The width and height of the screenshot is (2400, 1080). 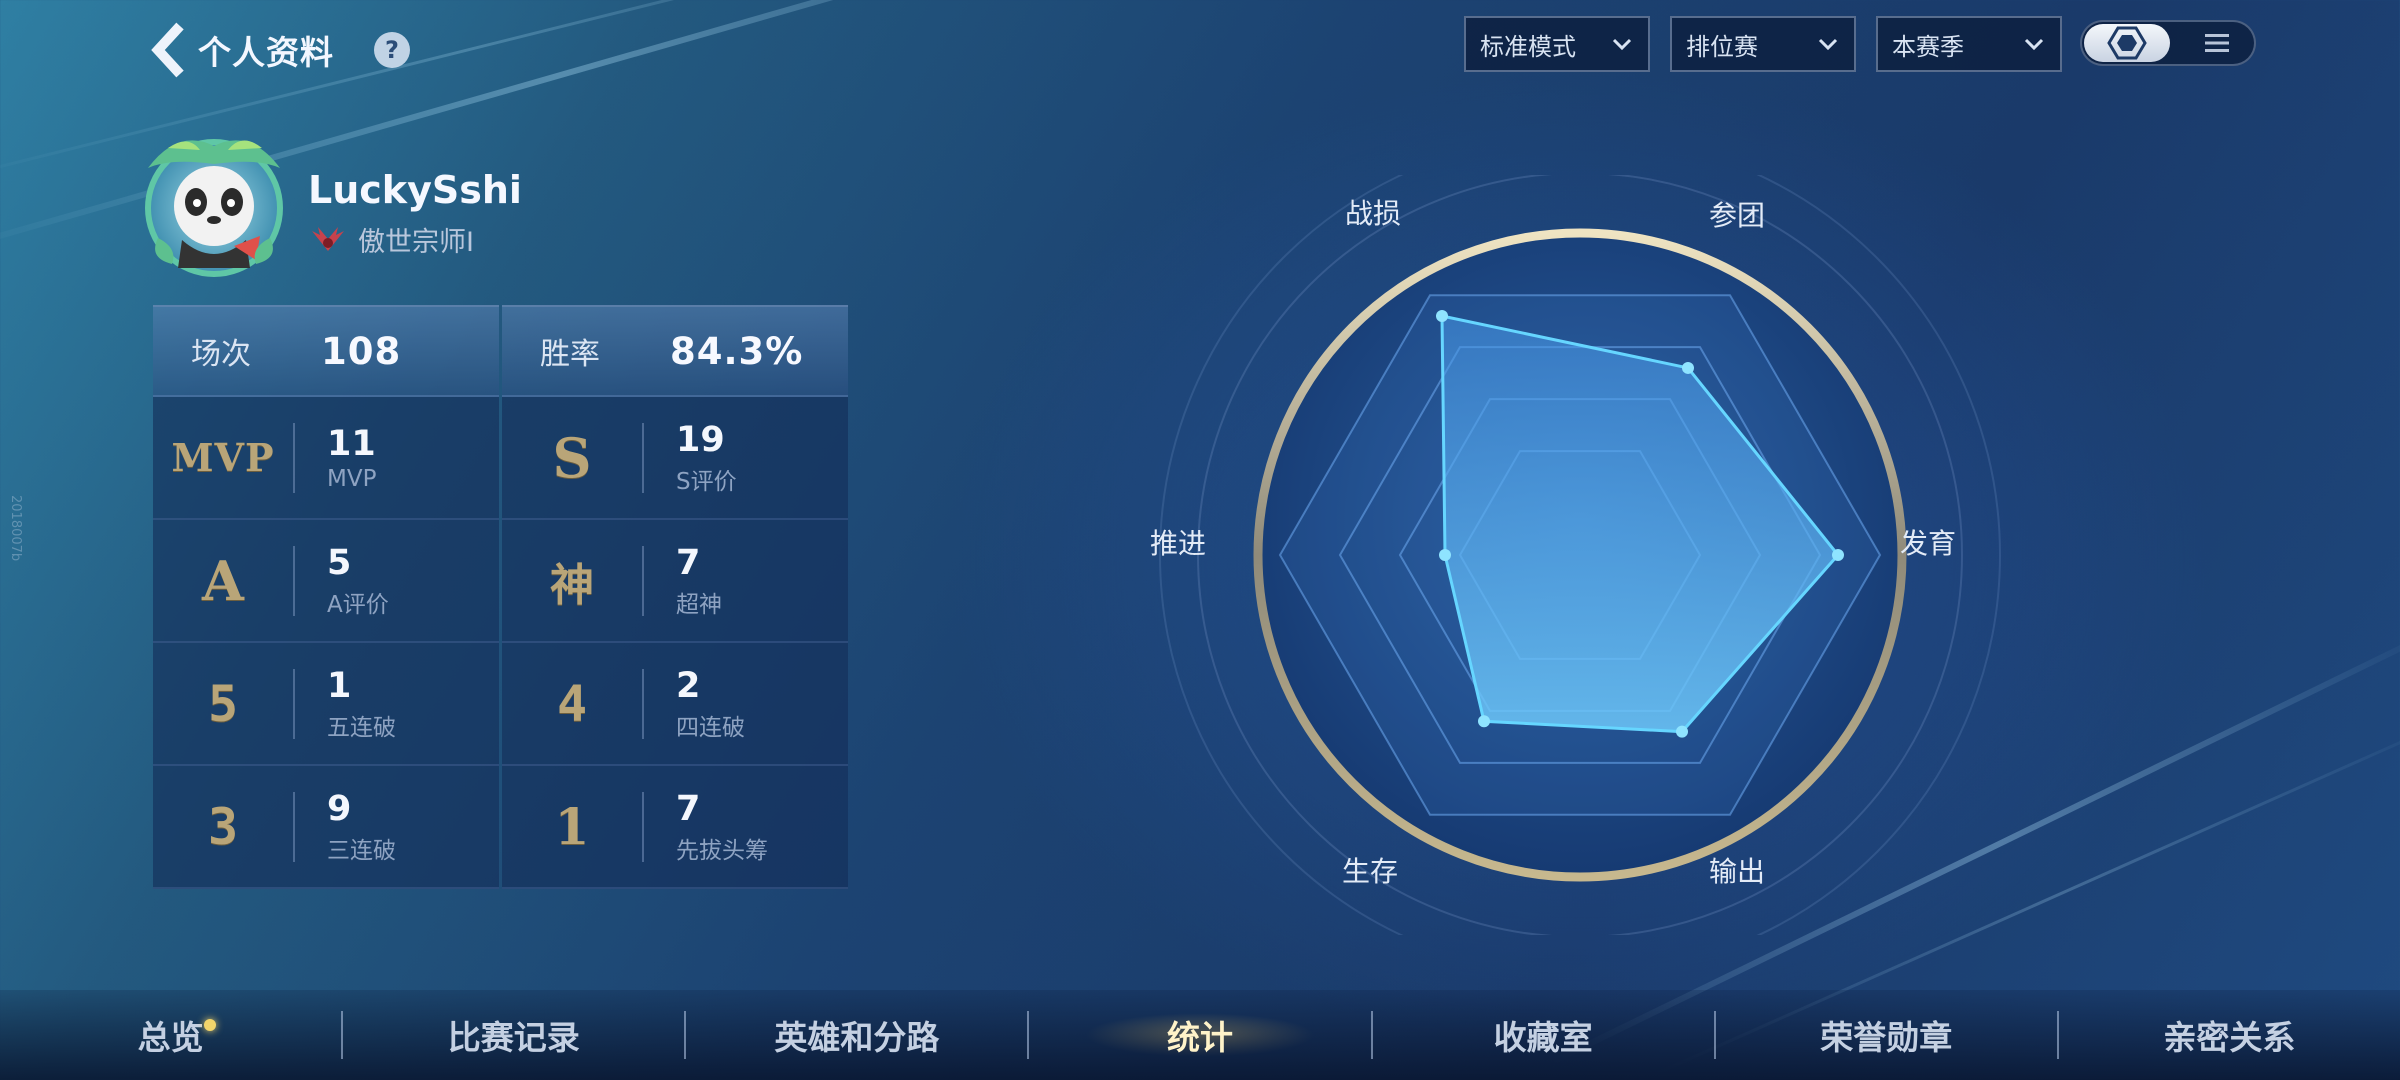 I want to click on tab-match-history: 比赛记录, so click(x=513, y=1035).